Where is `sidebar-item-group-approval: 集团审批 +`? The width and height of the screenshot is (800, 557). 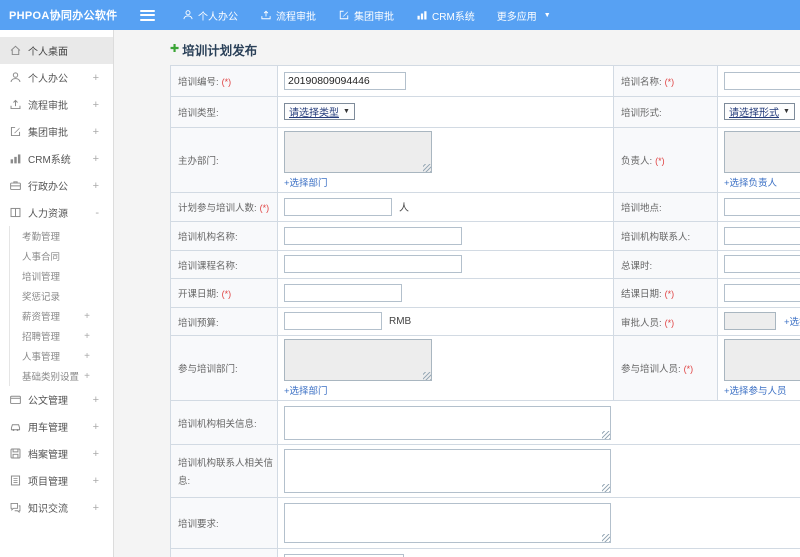
sidebar-item-group-approval: 集团审批 + is located at coordinates (56, 131).